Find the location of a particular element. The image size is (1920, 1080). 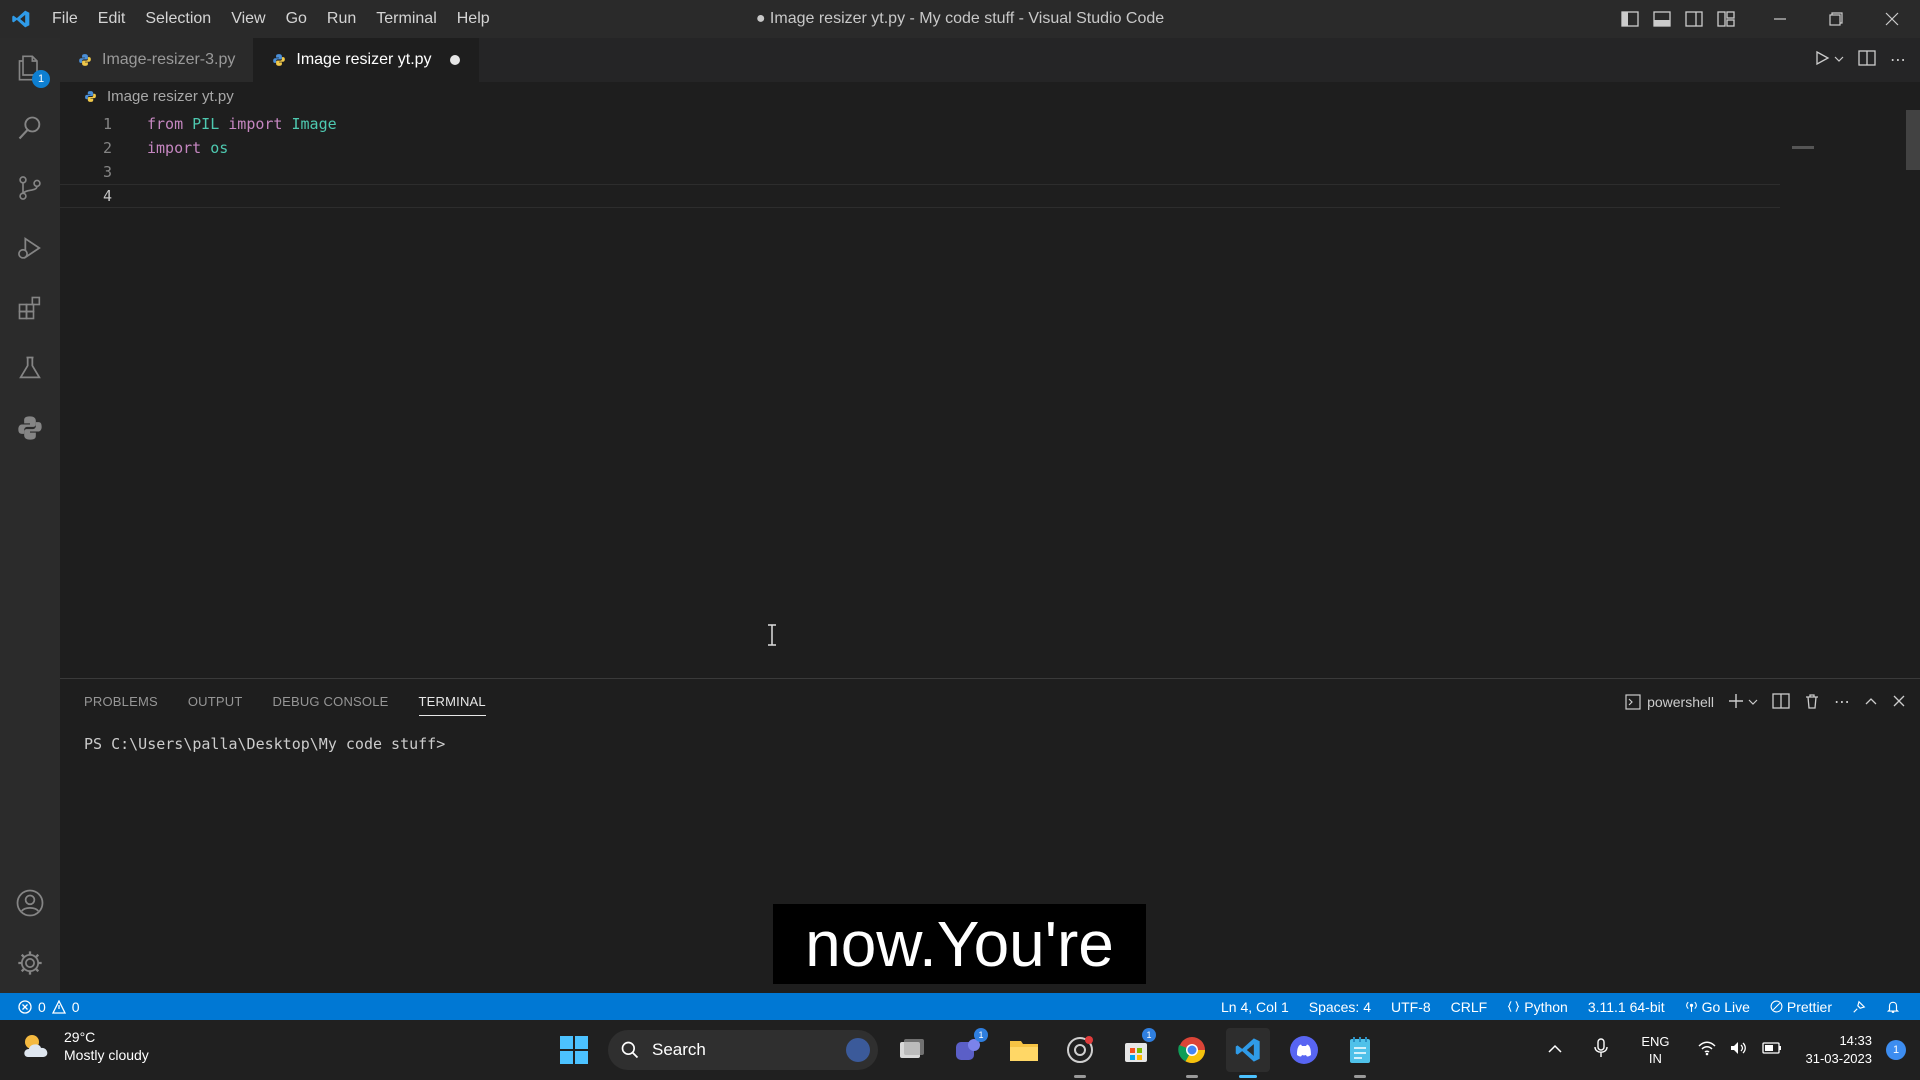

go-live-button: Go Live is located at coordinates (1717, 1007).